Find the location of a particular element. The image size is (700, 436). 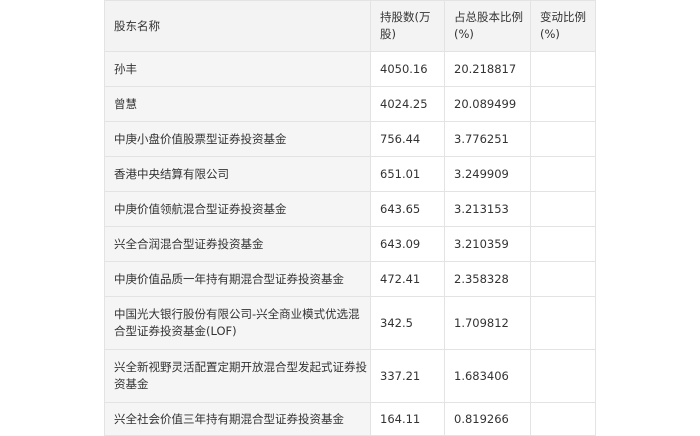

table-row: 曾慧 4024.25 20.089499 is located at coordinates (350, 104).